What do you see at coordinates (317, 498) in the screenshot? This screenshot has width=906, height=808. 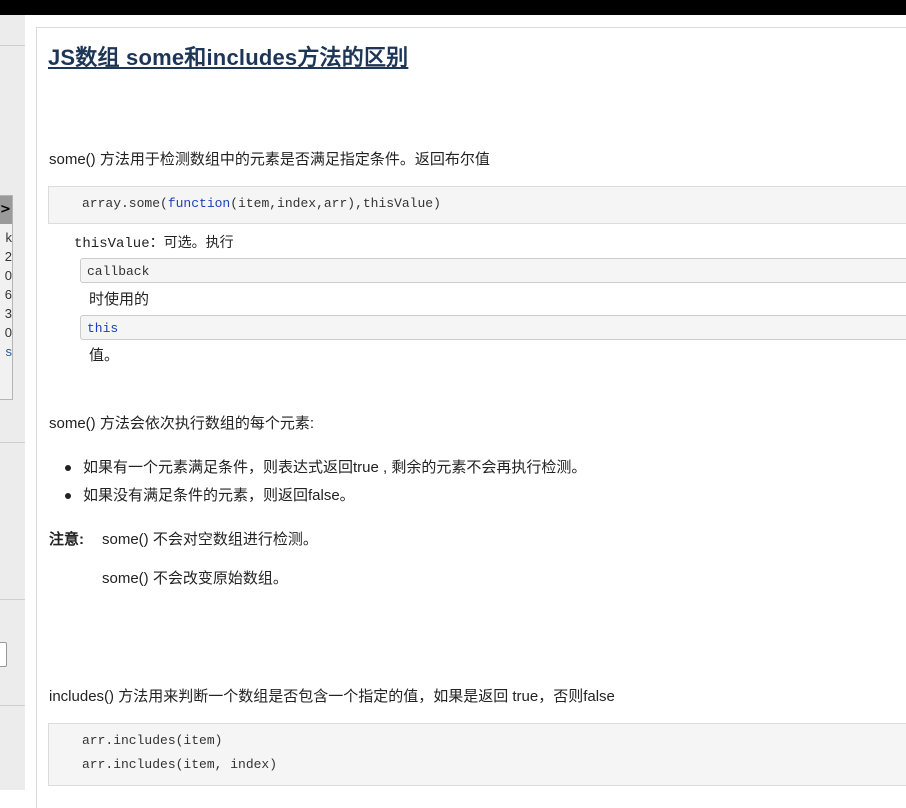 I see `list-item: 如果没有满足条件的元素，则返回false。` at bounding box center [317, 498].